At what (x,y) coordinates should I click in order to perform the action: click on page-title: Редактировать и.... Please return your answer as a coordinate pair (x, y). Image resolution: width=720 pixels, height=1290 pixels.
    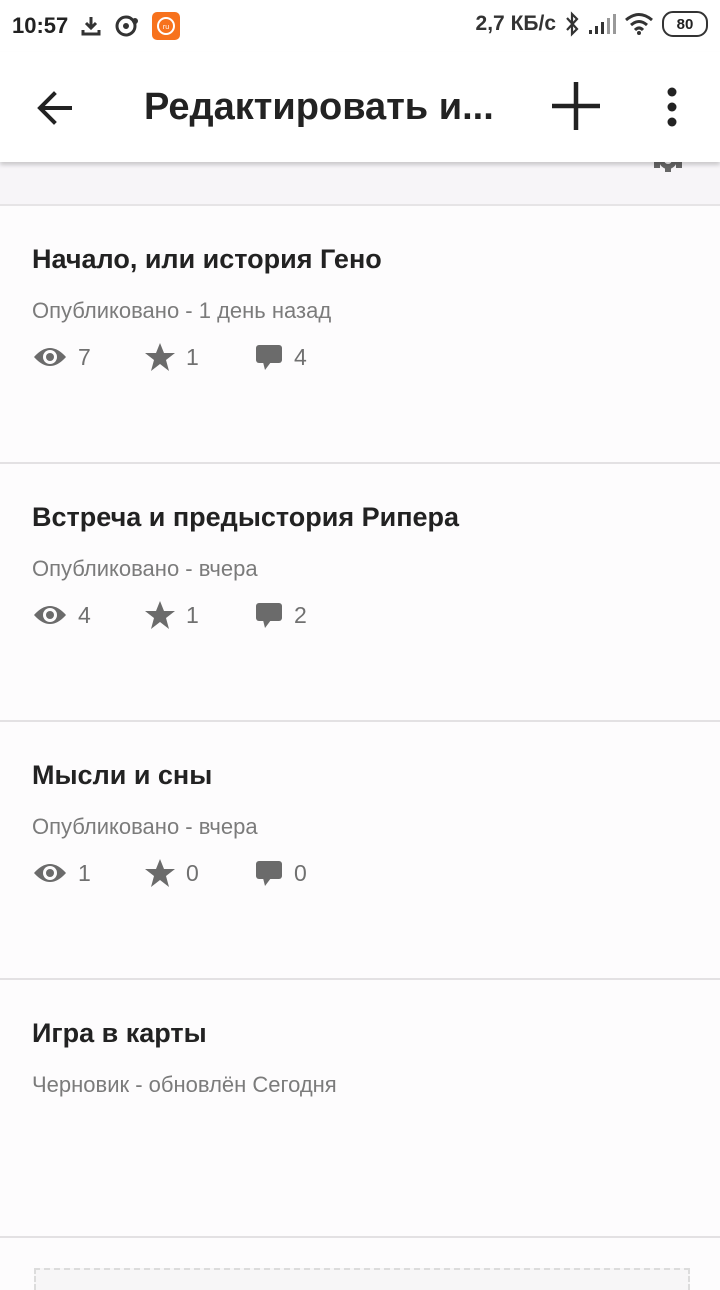
    Looking at the image, I should click on (319, 107).